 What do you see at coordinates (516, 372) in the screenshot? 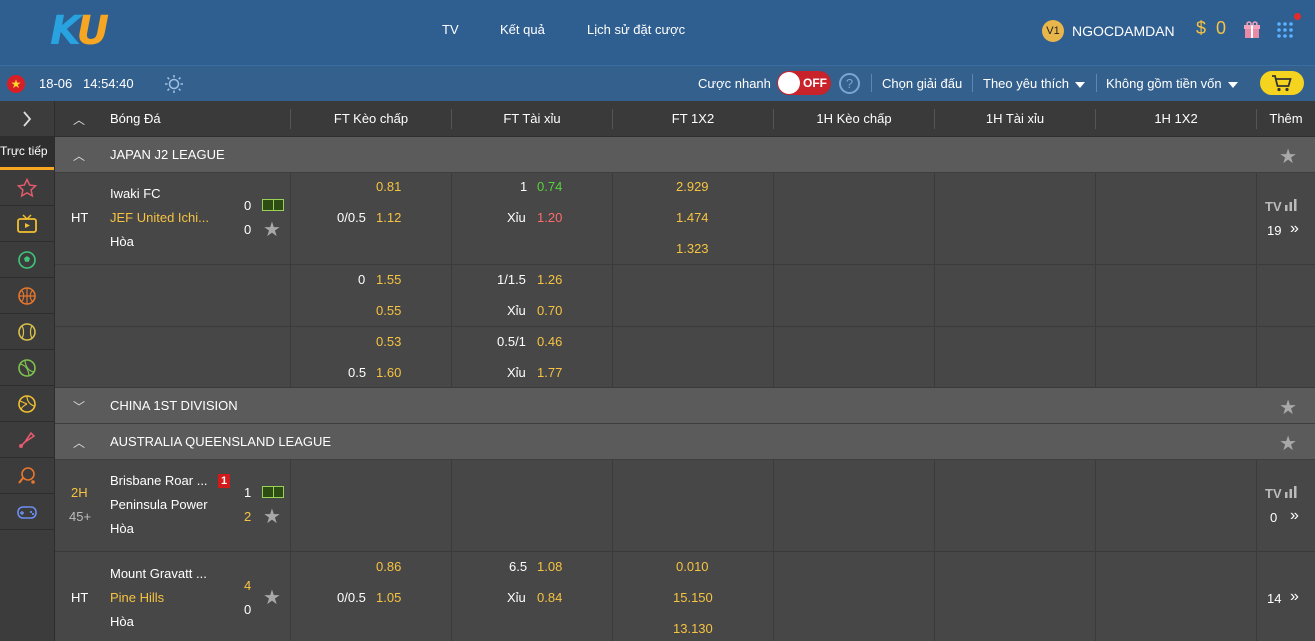
I see `under-label: Xỉu` at bounding box center [516, 372].